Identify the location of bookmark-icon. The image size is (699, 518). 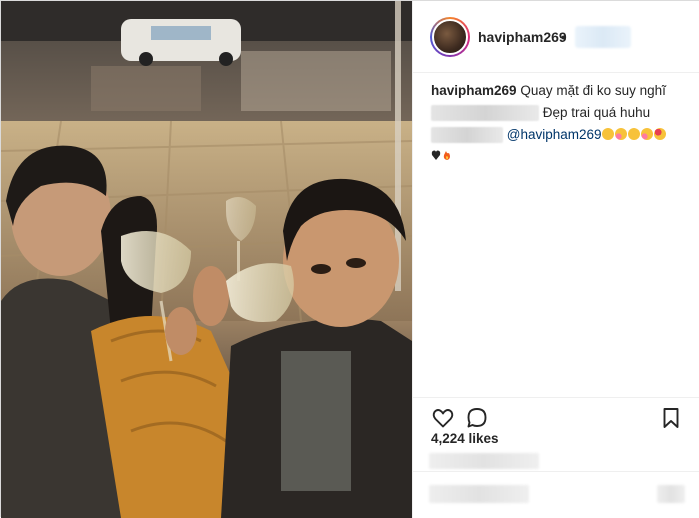
(671, 418).